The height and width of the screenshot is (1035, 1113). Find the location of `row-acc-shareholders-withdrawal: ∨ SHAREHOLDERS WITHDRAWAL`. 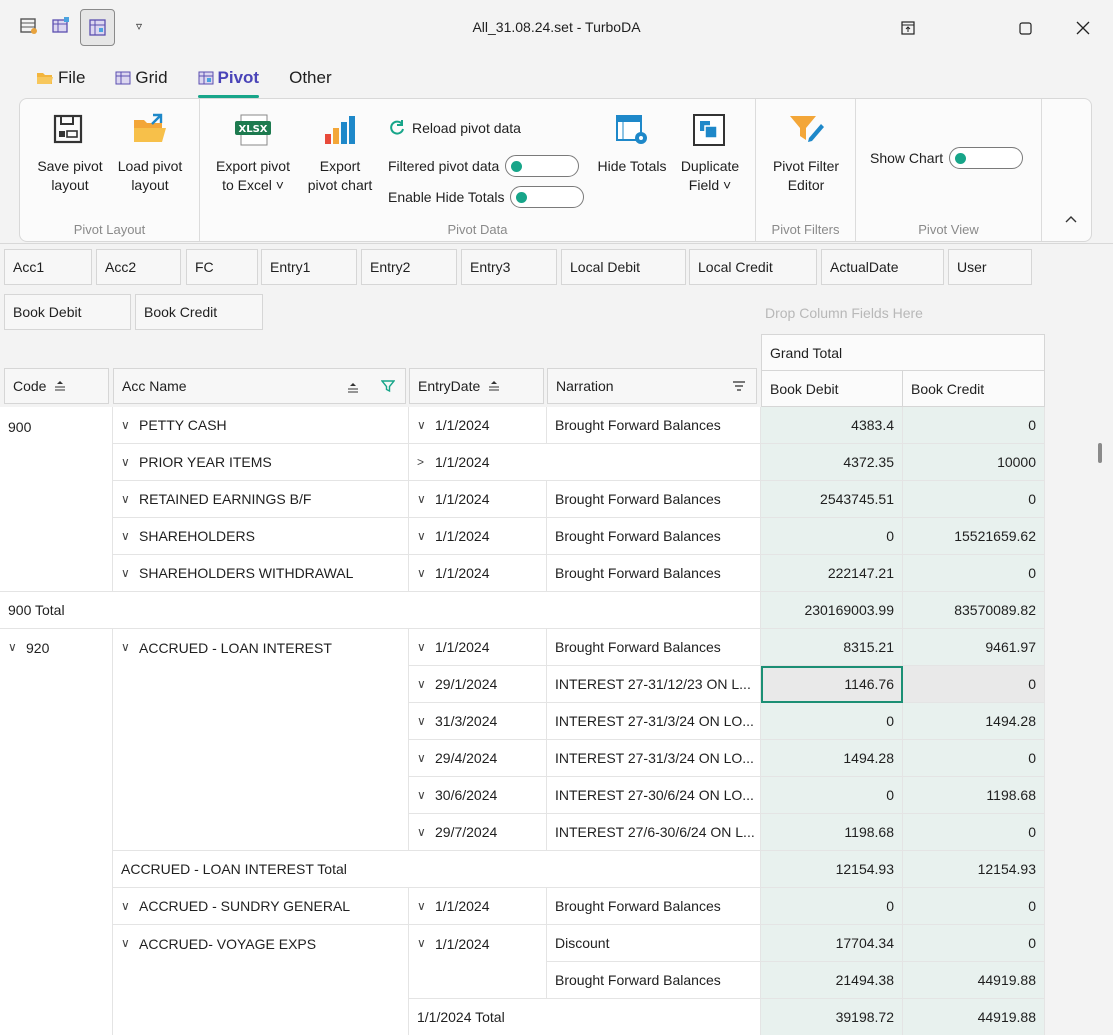

row-acc-shareholders-withdrawal: ∨ SHAREHOLDERS WITHDRAWAL is located at coordinates (261, 573).